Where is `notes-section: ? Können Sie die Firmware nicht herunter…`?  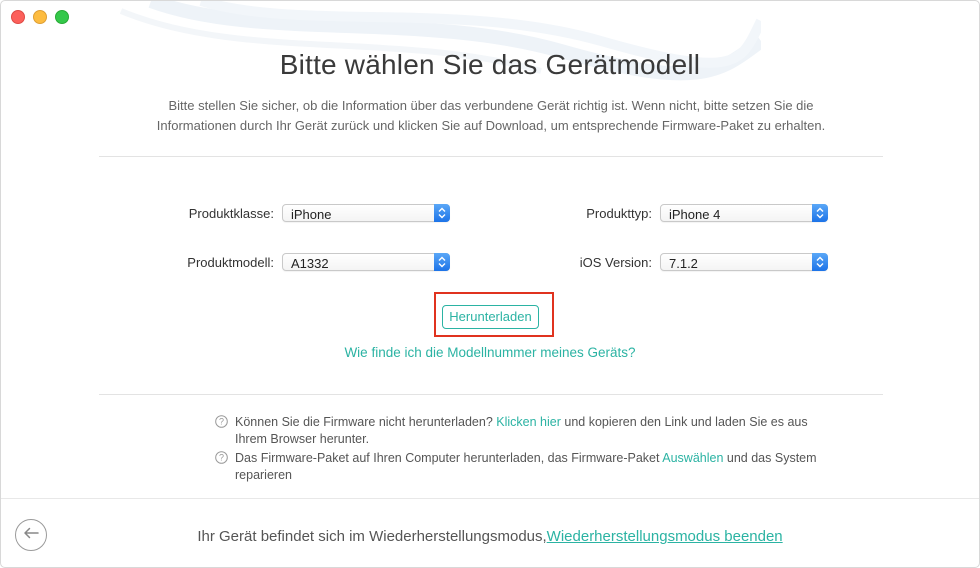 notes-section: ? Können Sie die Firmware nicht herunter… is located at coordinates (525, 450).